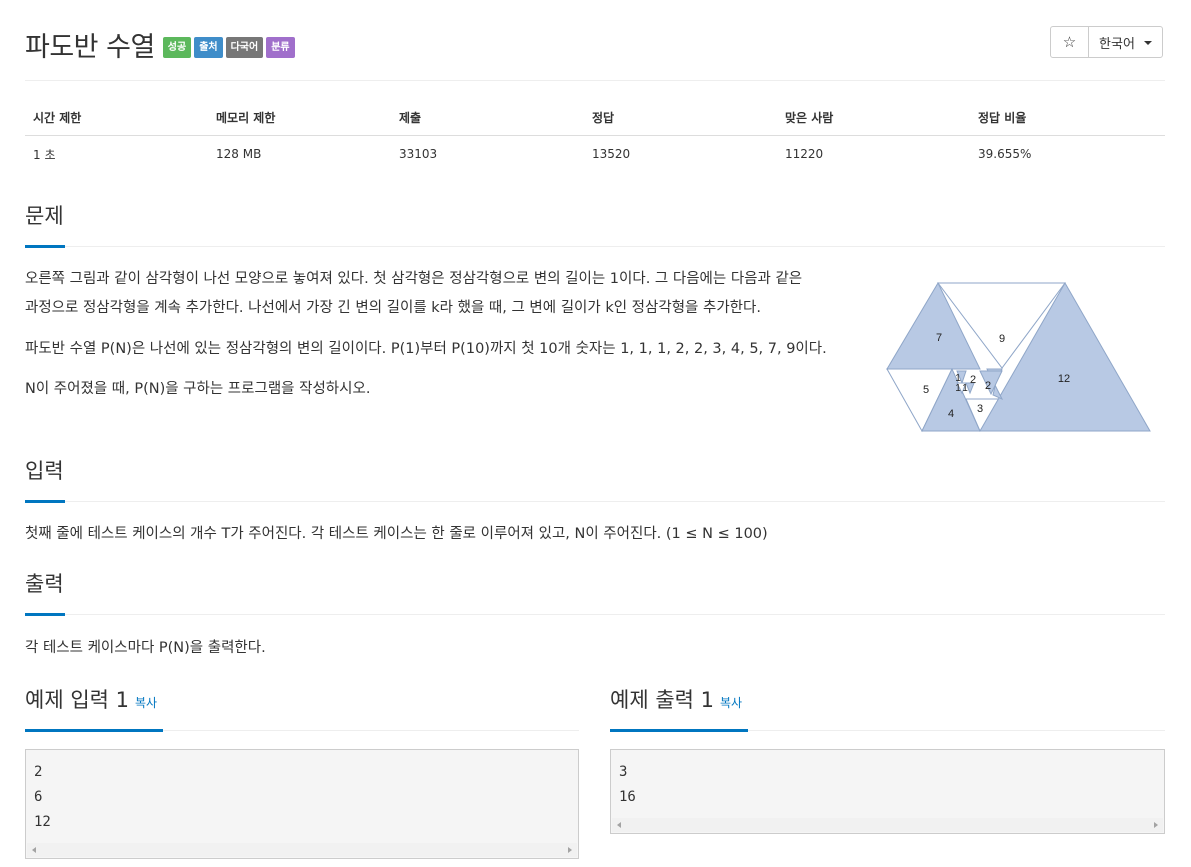 This screenshot has height=867, width=1191. I want to click on language-dropdown: 한국어, so click(1125, 42).